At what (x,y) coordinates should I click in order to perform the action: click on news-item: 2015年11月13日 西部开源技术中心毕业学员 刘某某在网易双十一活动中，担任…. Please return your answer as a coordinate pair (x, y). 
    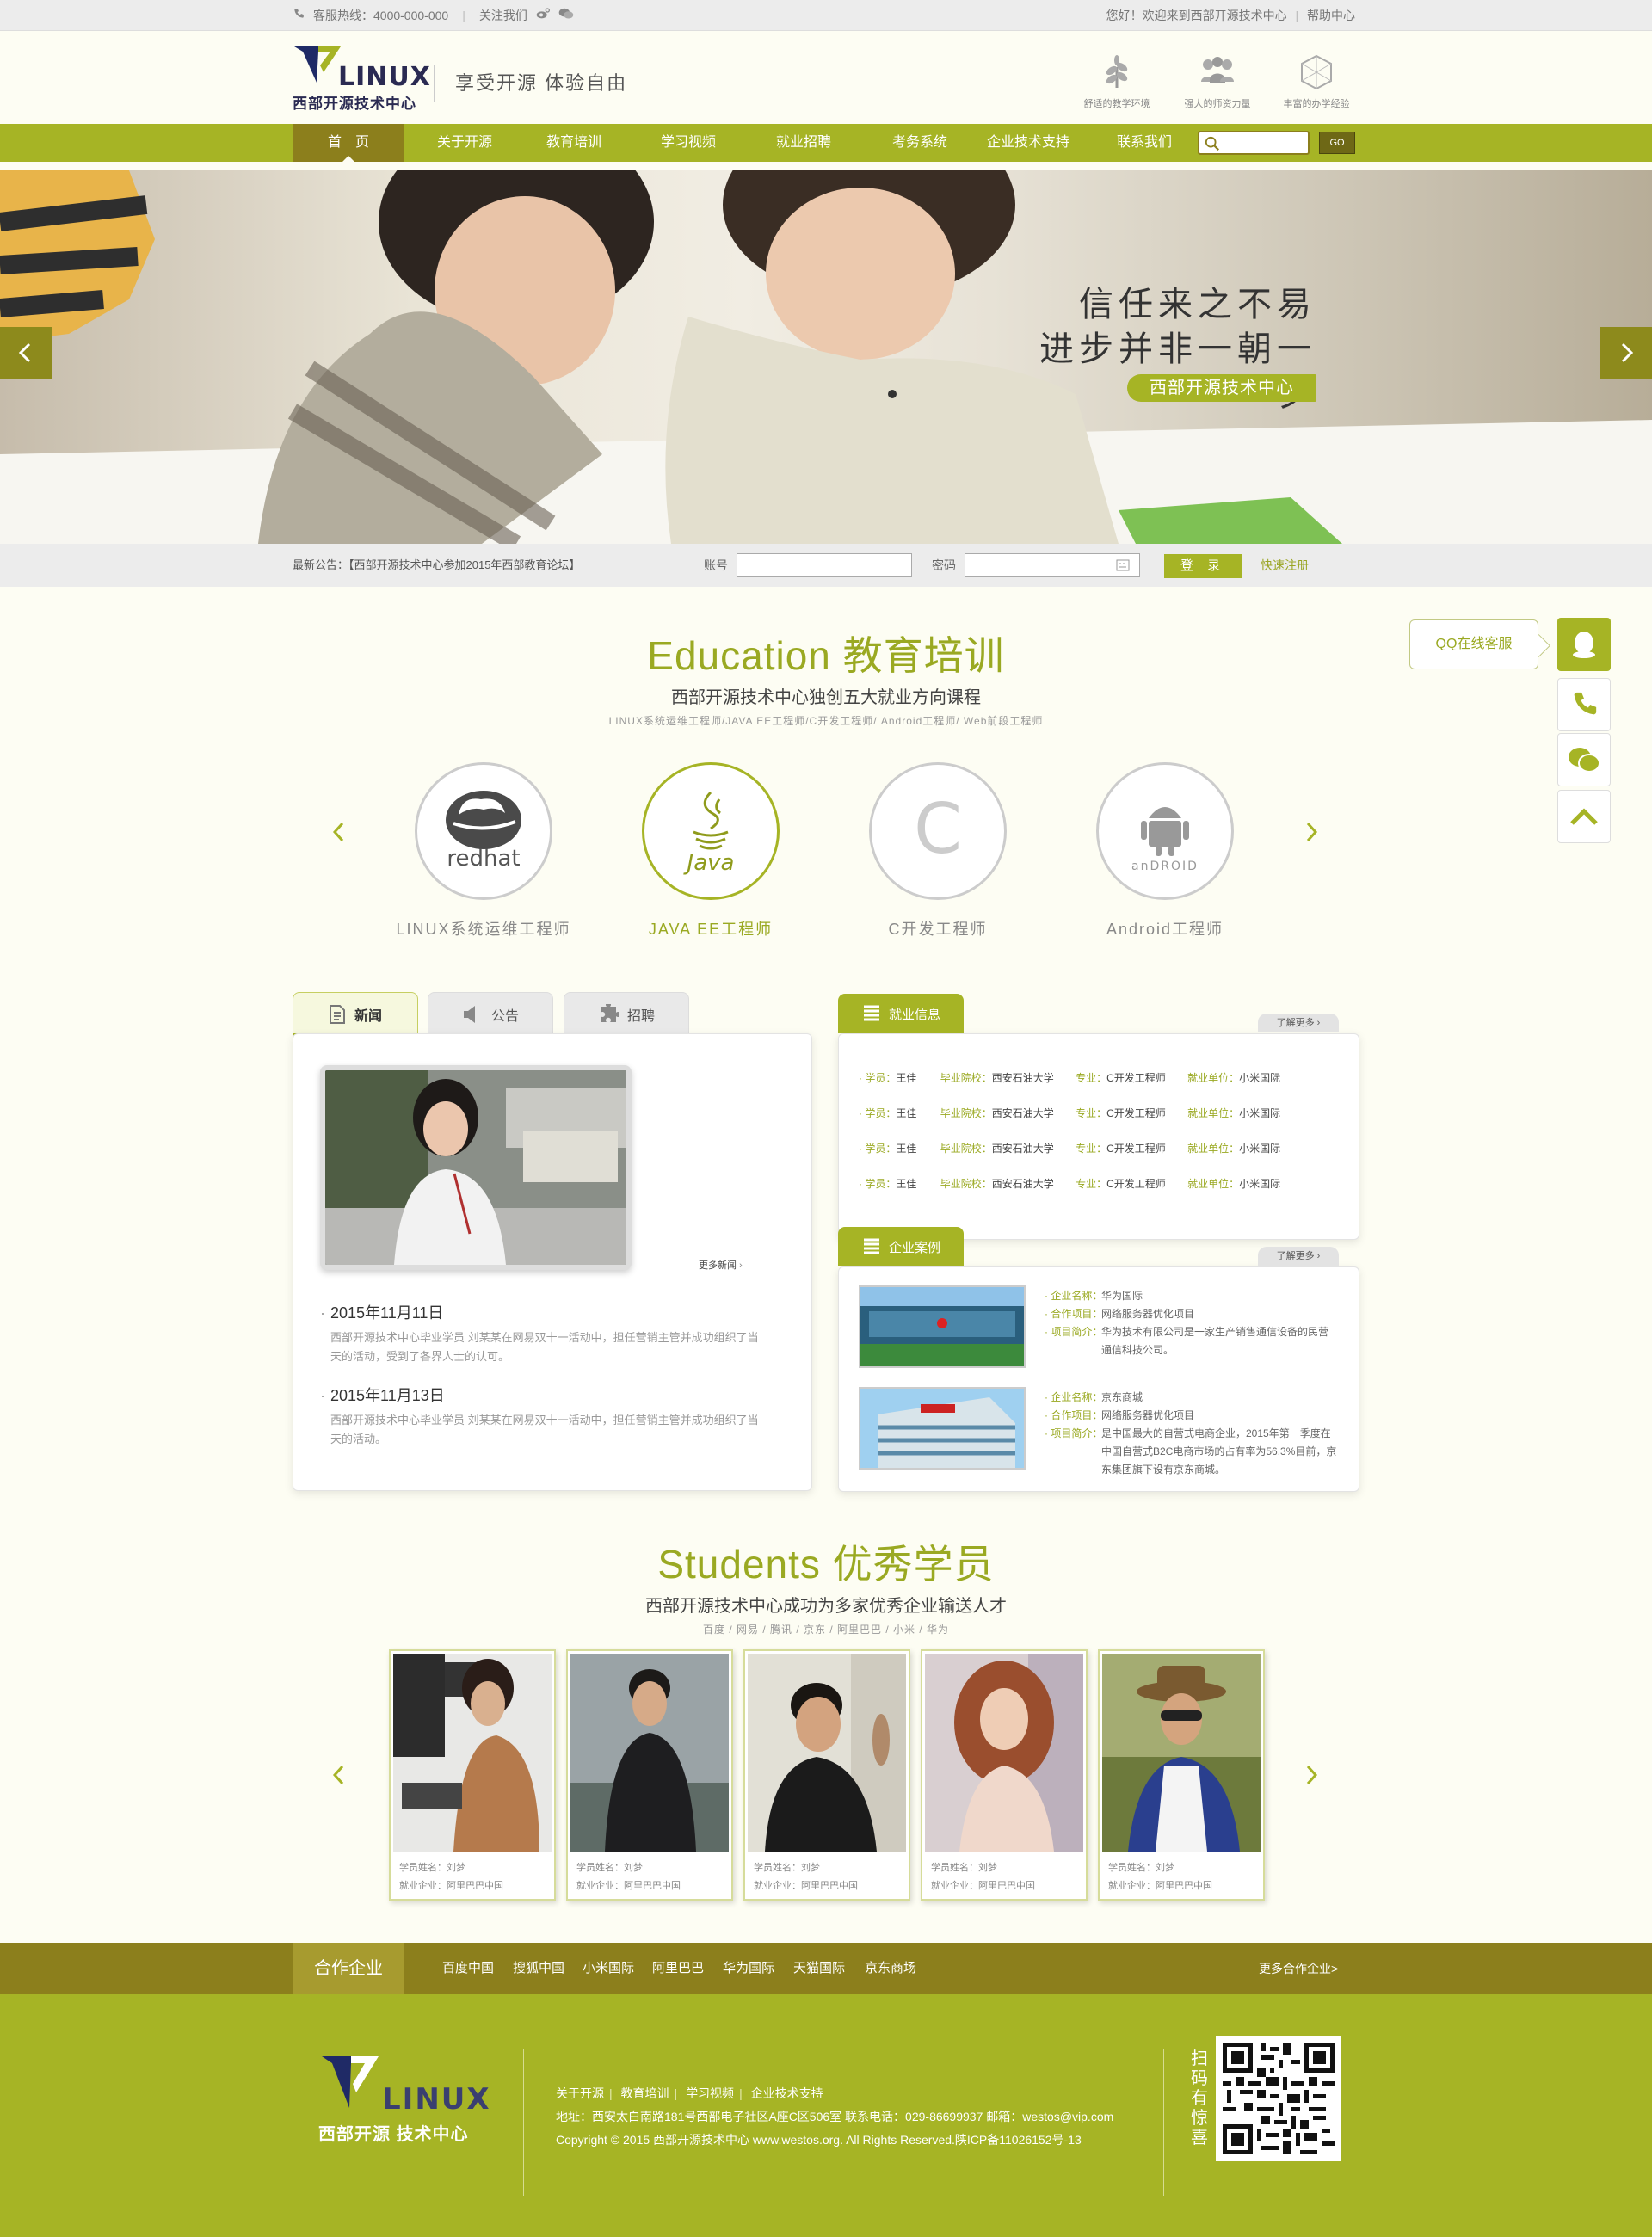
    Looking at the image, I should click on (543, 1416).